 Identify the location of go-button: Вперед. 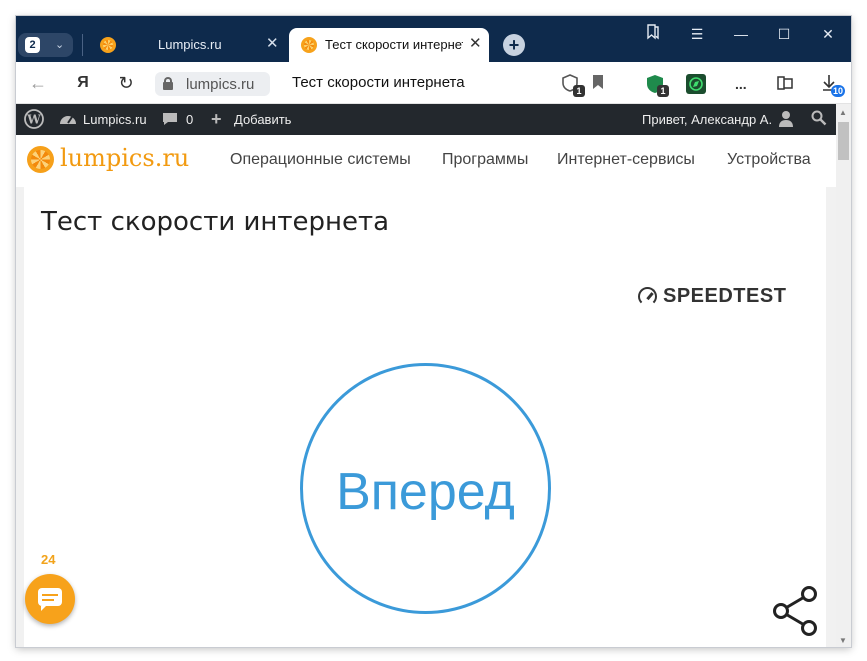
(425, 488).